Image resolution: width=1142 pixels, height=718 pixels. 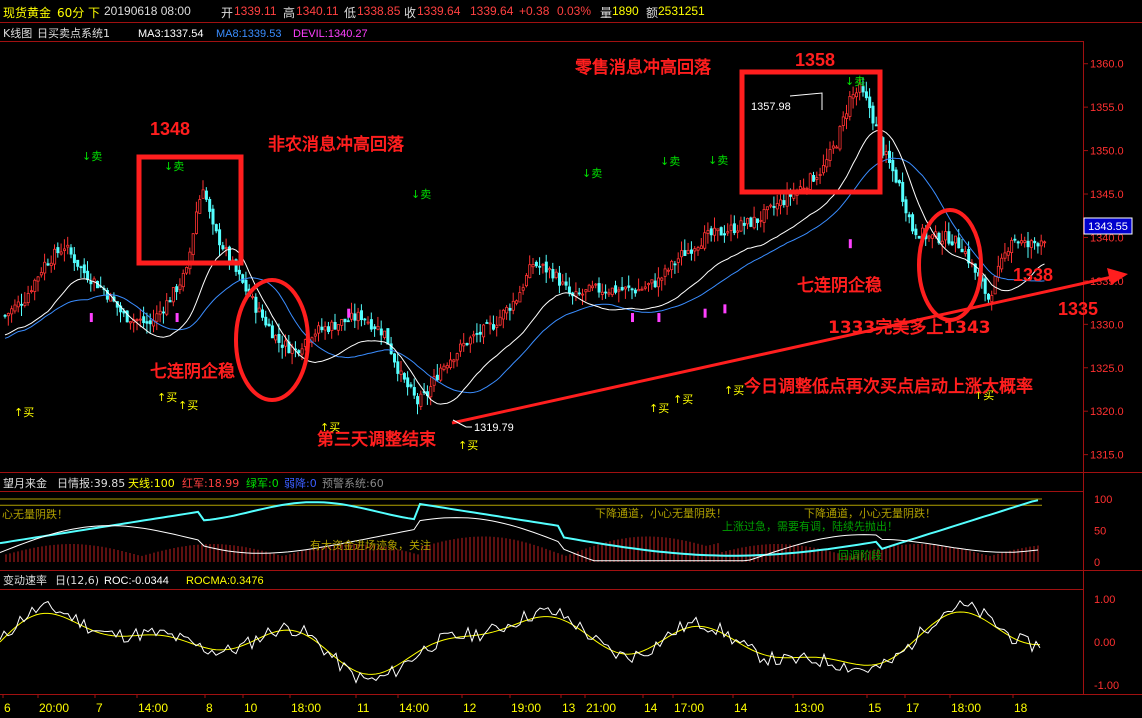 I want to click on panel3-tick-label: -1.00, so click(x=1106, y=686).